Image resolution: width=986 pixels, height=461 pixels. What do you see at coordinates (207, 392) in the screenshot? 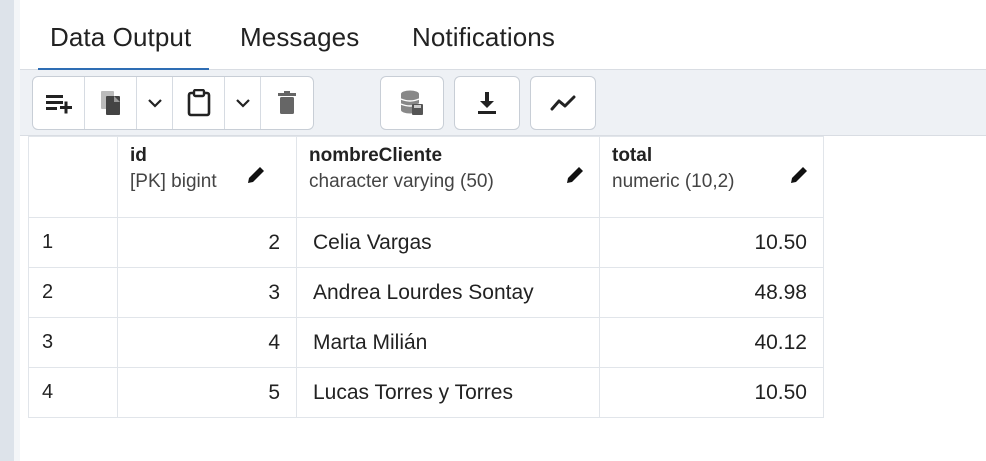
I see `cell-id: 5` at bounding box center [207, 392].